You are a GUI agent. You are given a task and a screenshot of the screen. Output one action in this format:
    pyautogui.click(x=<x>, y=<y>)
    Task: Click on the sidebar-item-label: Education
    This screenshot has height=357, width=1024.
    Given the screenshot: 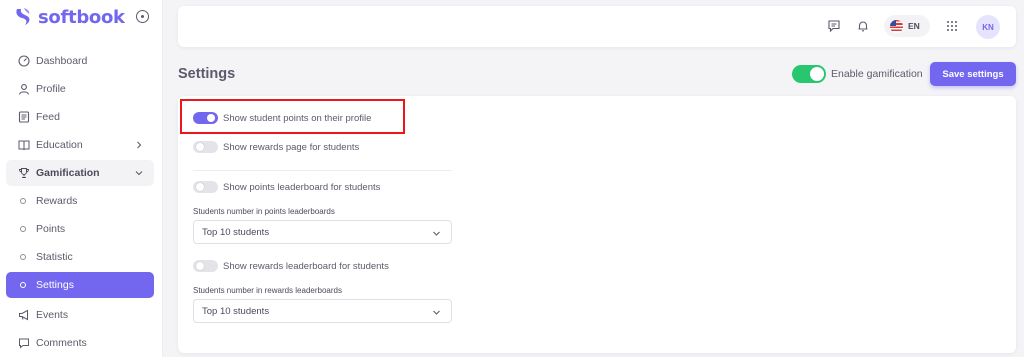 What is the action you would take?
    pyautogui.click(x=59, y=145)
    